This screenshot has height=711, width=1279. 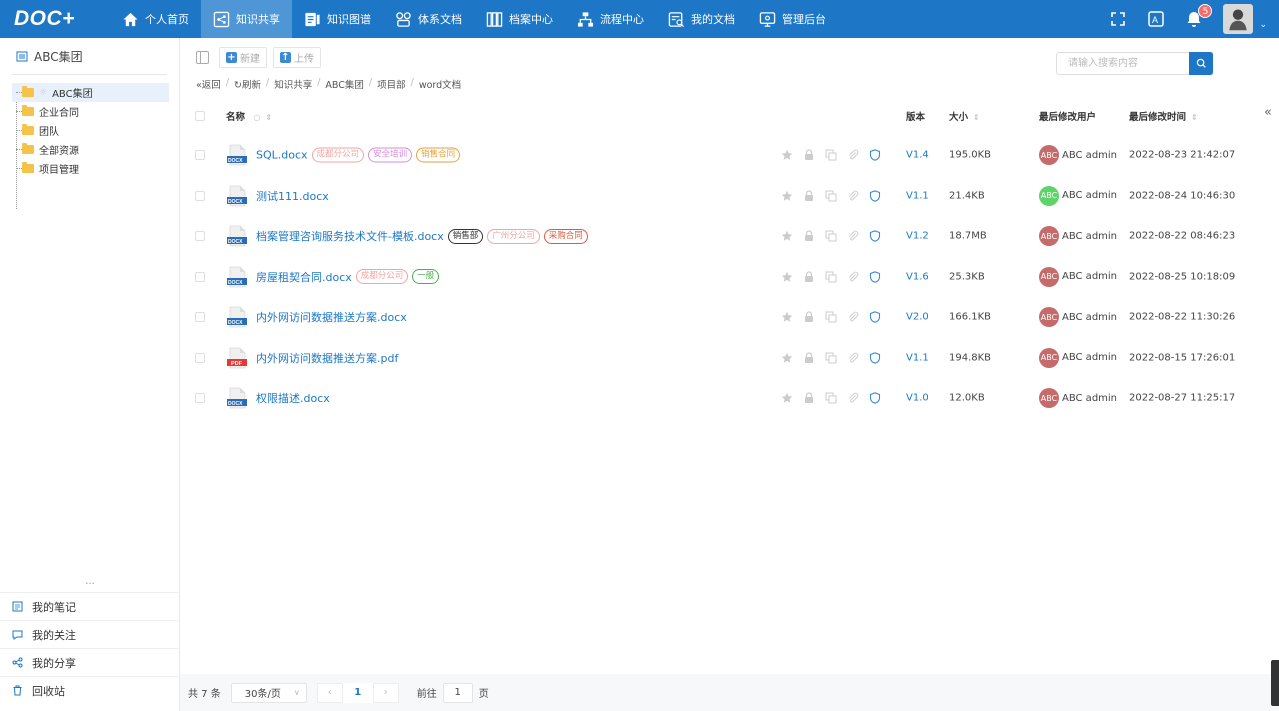 I want to click on file-name-link: 房屋租契合同.docx, so click(x=304, y=277).